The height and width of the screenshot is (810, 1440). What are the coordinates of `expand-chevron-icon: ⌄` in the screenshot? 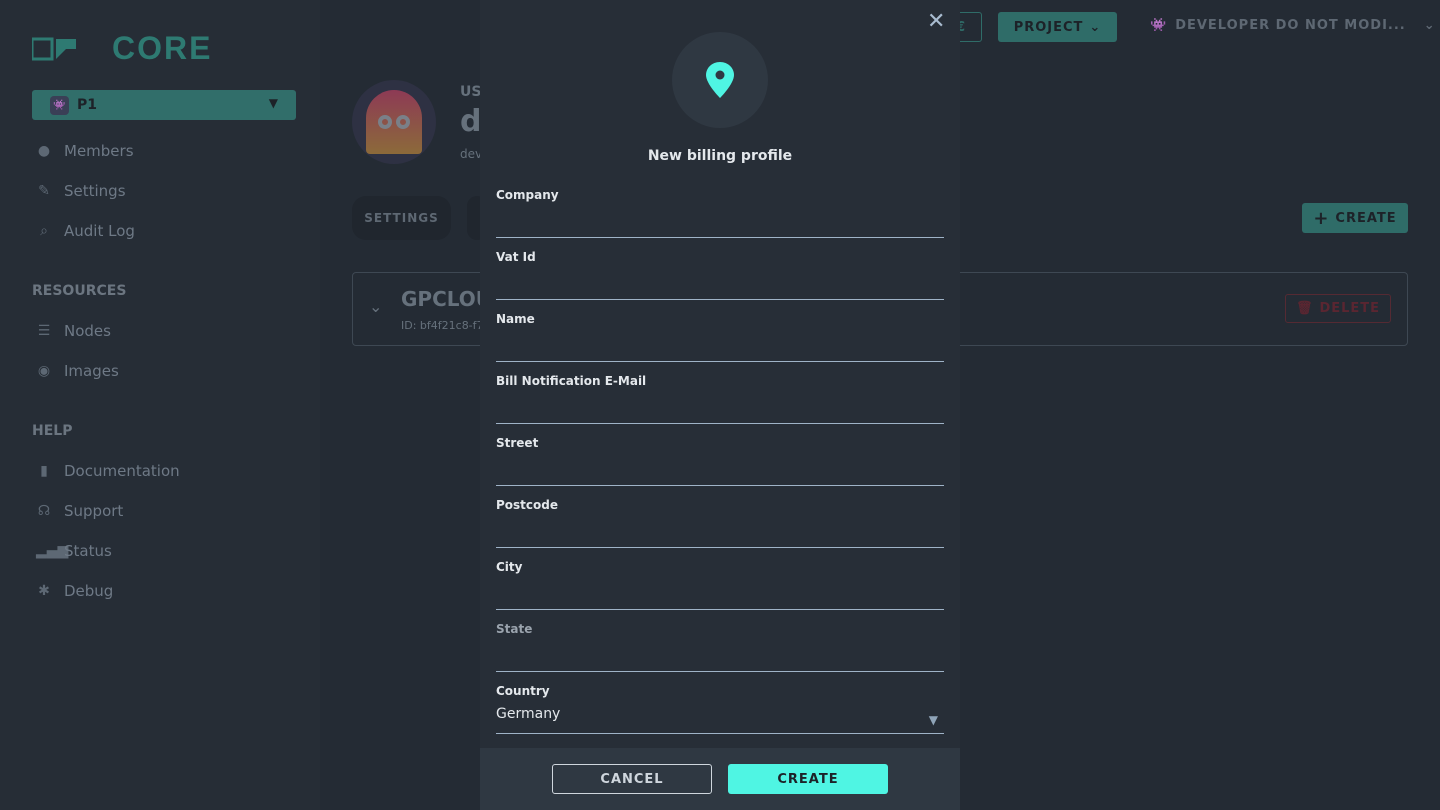 It's located at (375, 306).